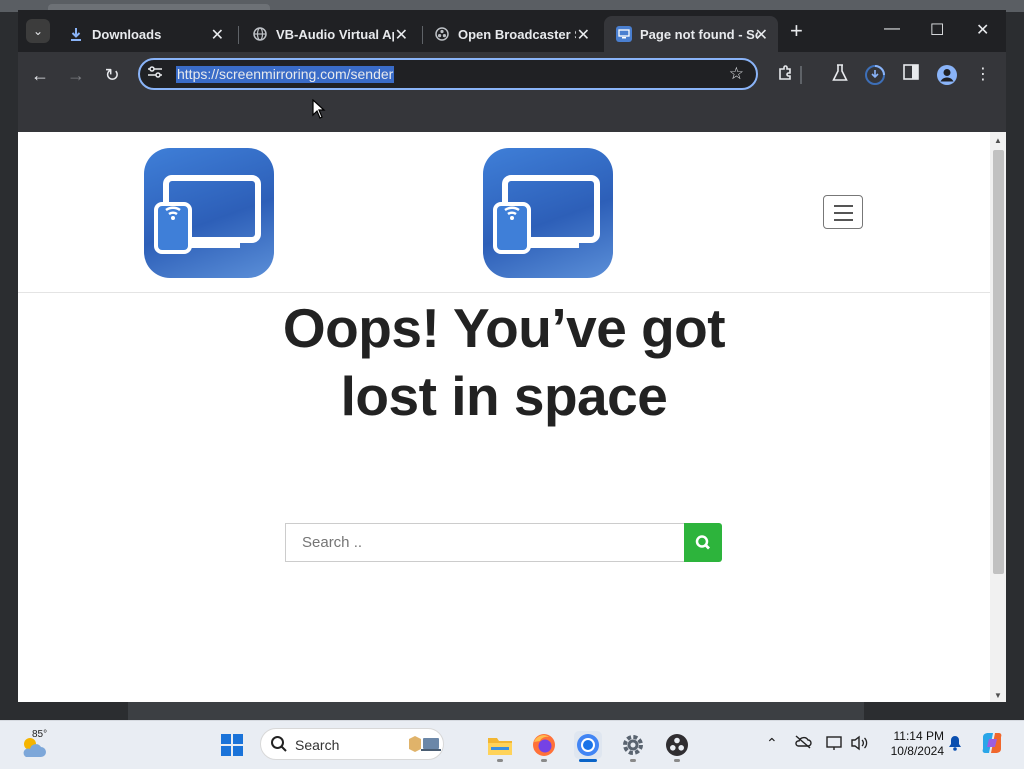  What do you see at coordinates (40, 75) in the screenshot?
I see `back-arrow-icon: ←` at bounding box center [40, 75].